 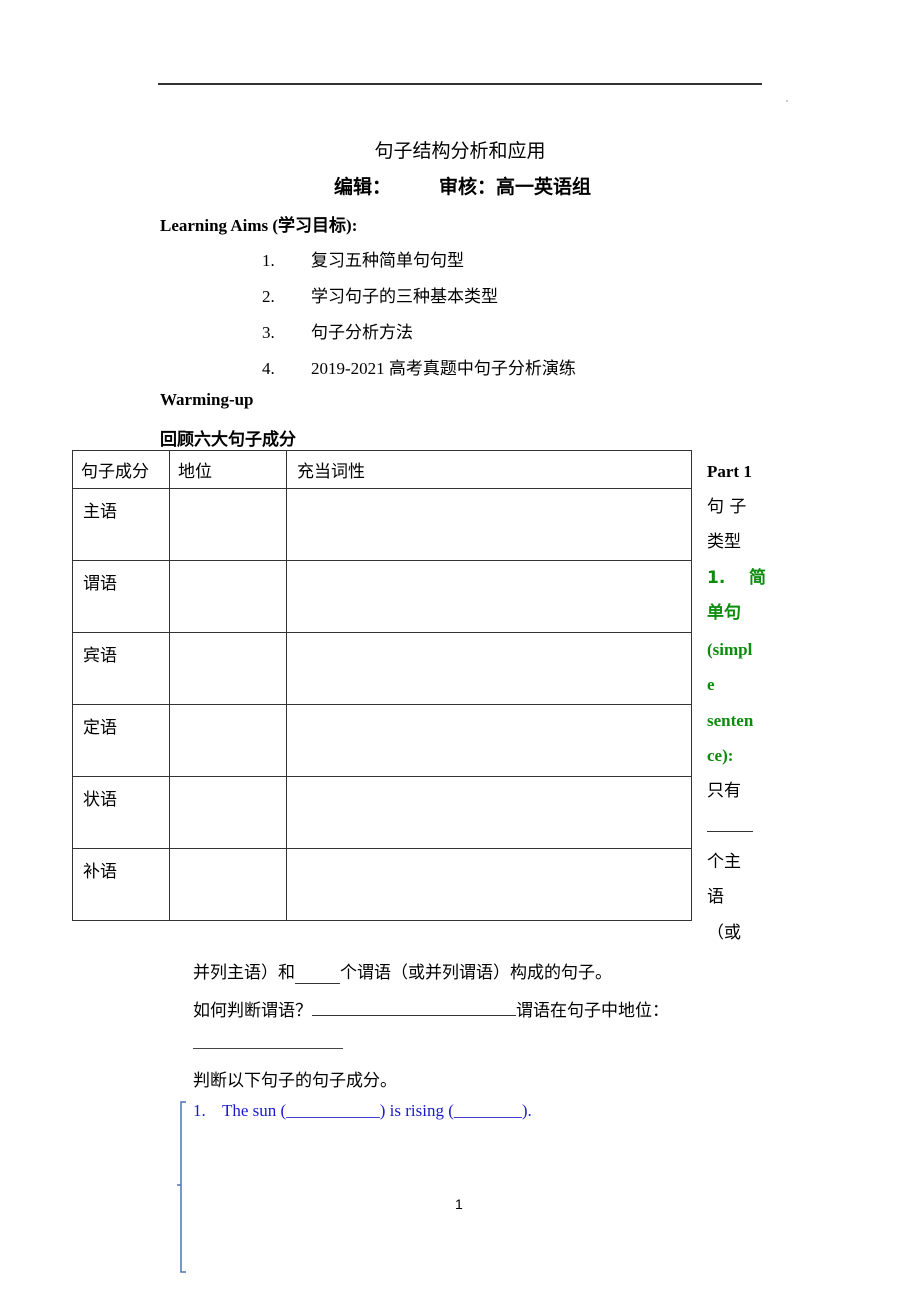 What do you see at coordinates (720, 755) in the screenshot?
I see `section-heading: ce):` at bounding box center [720, 755].